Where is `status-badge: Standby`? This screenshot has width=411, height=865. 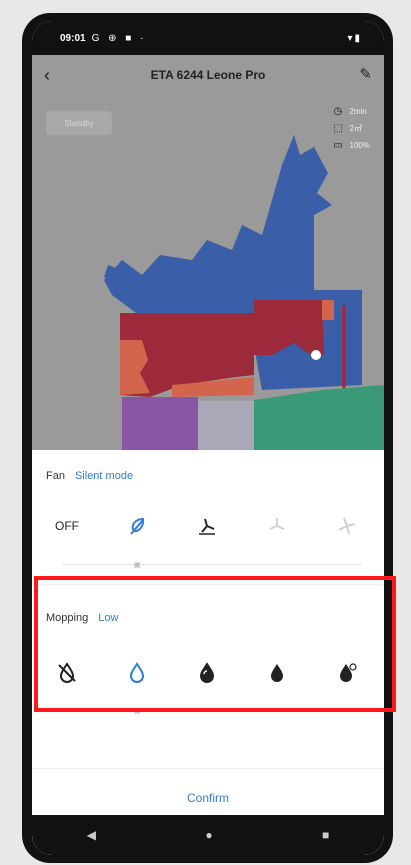 status-badge: Standby is located at coordinates (79, 123).